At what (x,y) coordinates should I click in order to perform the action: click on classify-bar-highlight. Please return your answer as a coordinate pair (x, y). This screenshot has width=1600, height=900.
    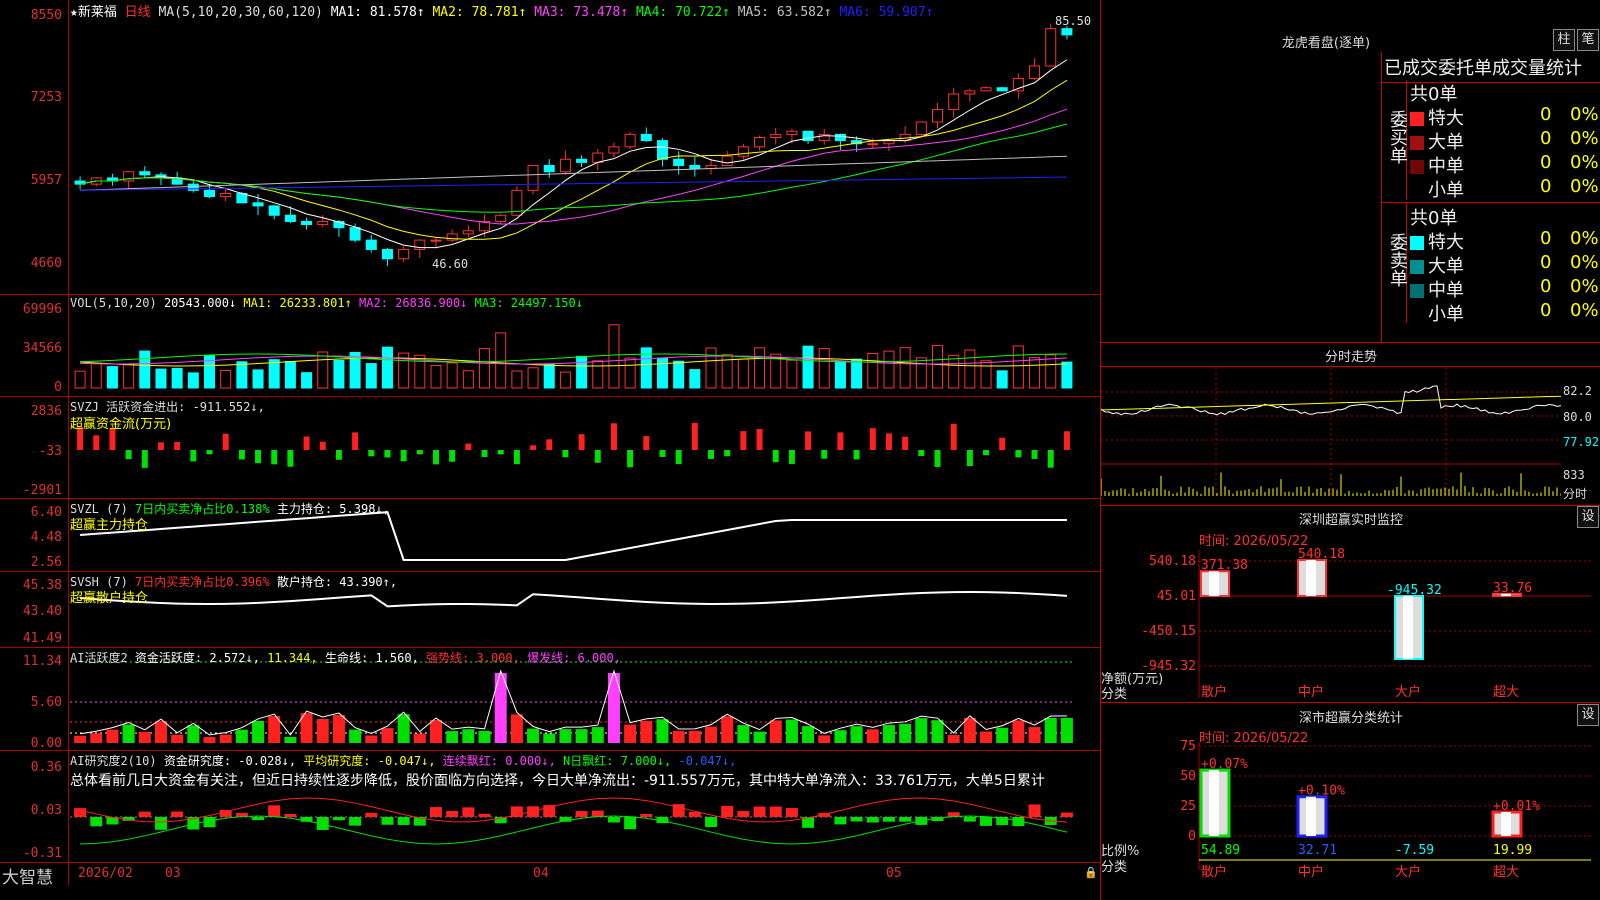
    Looking at the image, I should click on (1214, 803).